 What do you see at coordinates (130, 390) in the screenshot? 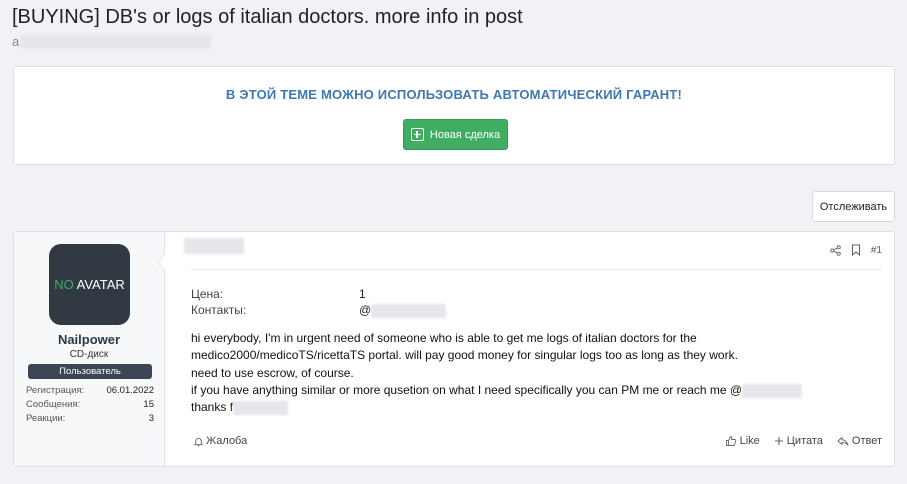
I see `stat-value: 06.01.2022` at bounding box center [130, 390].